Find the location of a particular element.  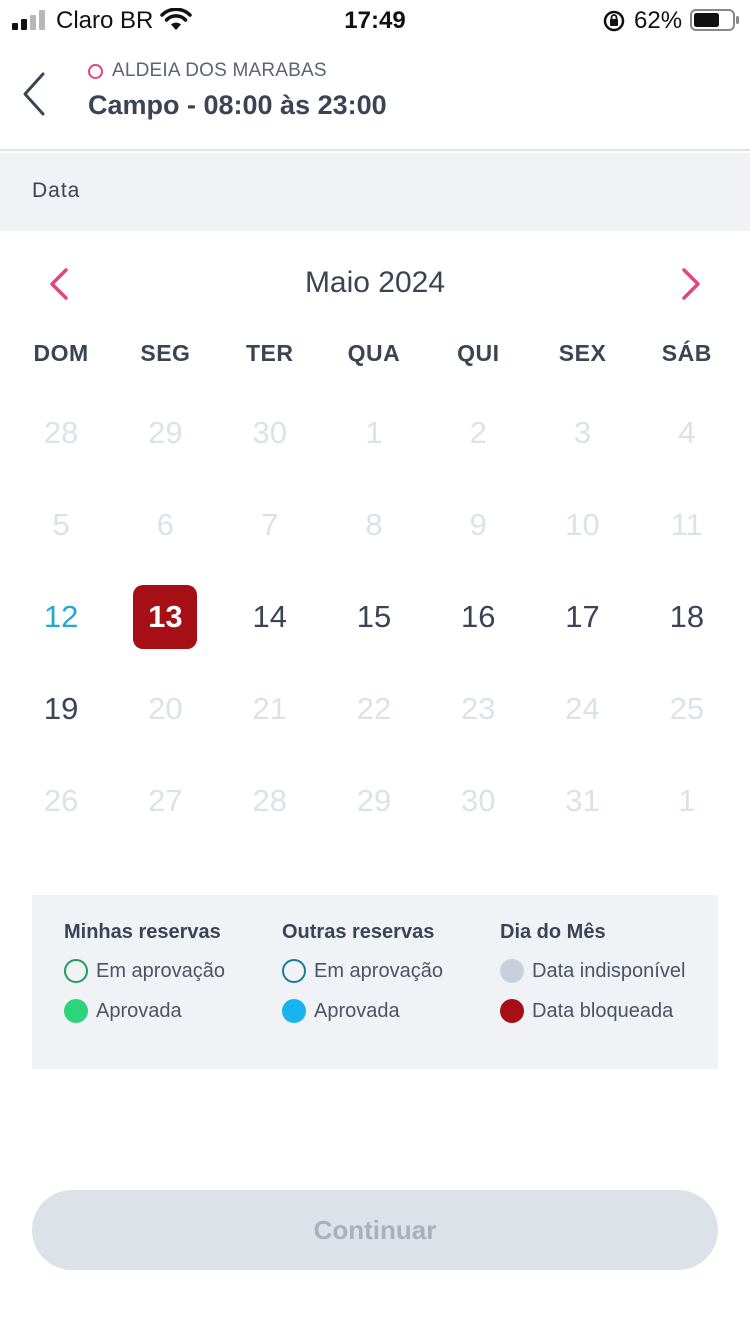

calendar-day-number: 7 is located at coordinates (270, 524).